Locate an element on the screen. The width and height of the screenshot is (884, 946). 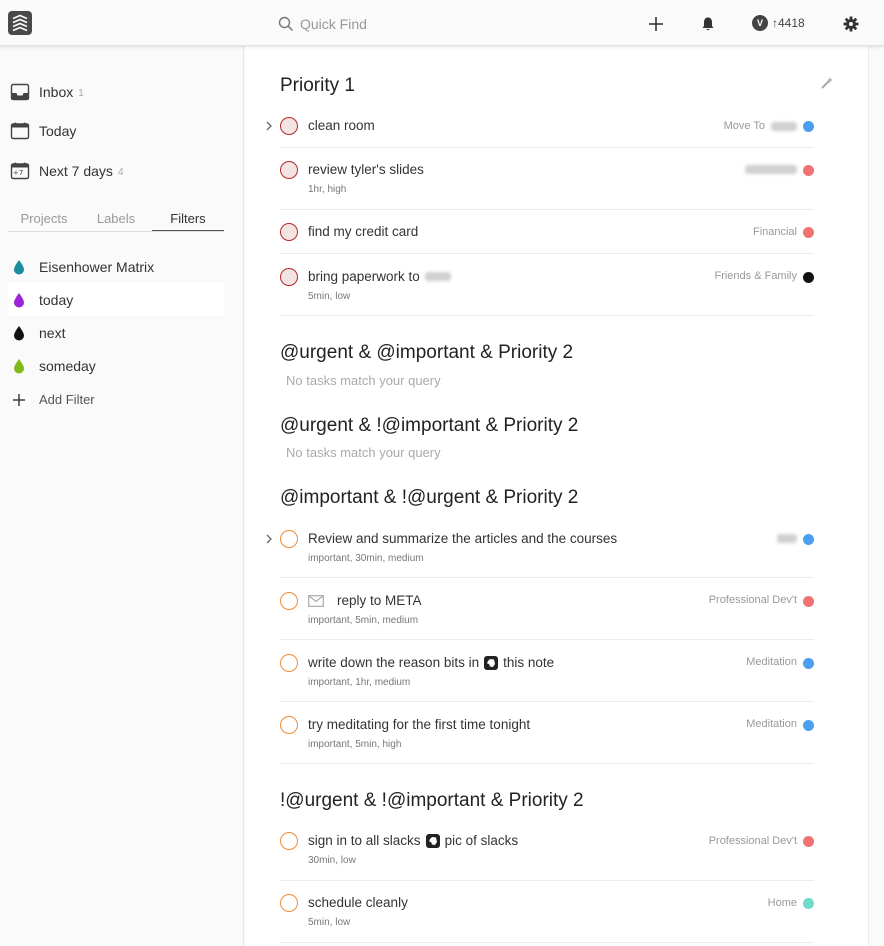
task-project: Friends & Family is located at coordinates (755, 276).